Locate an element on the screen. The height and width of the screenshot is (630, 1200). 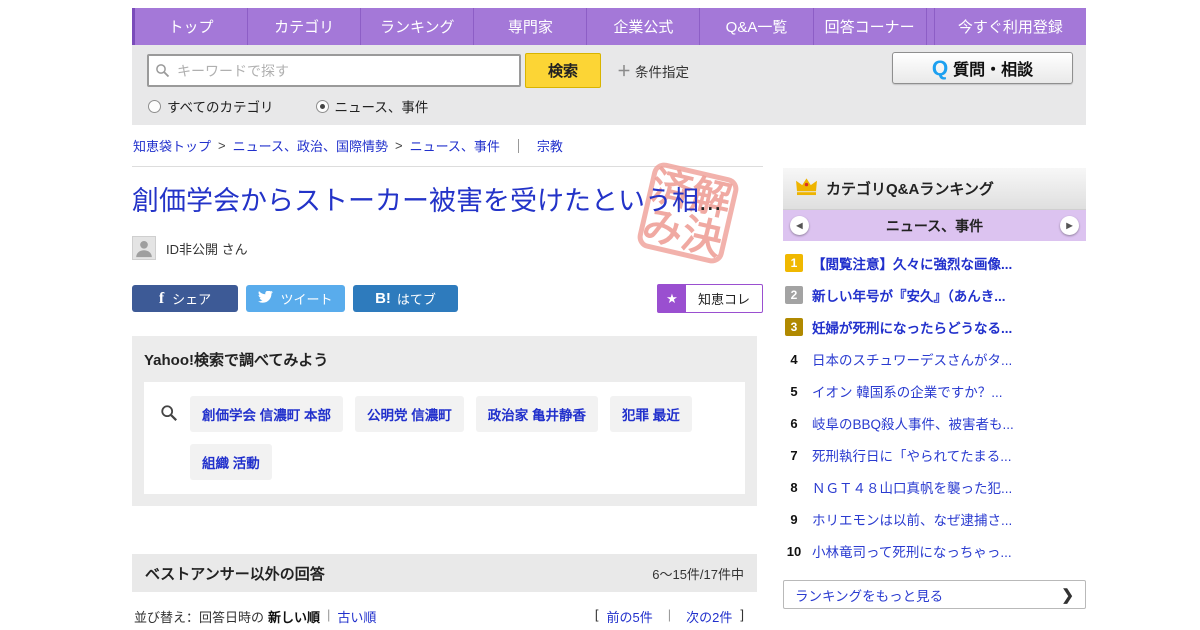
radio-icon is located at coordinates (154, 106).